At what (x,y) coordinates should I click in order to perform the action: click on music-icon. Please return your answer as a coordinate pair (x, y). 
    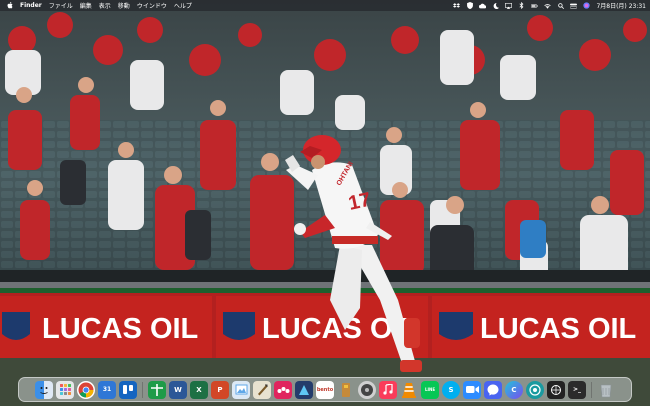
    Looking at the image, I should click on (388, 389).